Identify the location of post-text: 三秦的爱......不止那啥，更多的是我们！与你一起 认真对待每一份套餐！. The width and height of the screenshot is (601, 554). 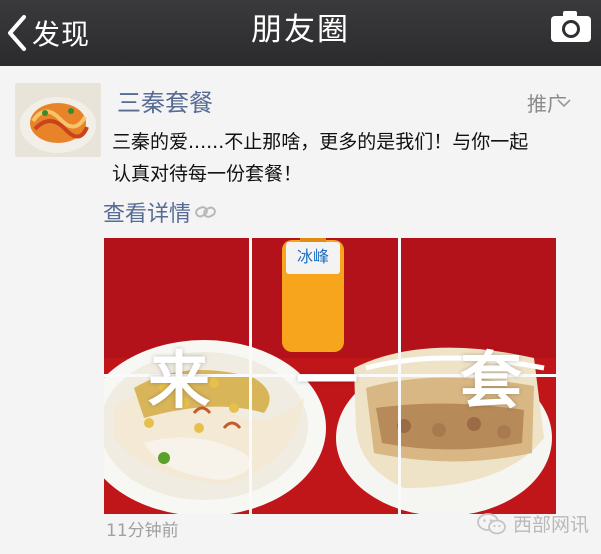
(347, 158).